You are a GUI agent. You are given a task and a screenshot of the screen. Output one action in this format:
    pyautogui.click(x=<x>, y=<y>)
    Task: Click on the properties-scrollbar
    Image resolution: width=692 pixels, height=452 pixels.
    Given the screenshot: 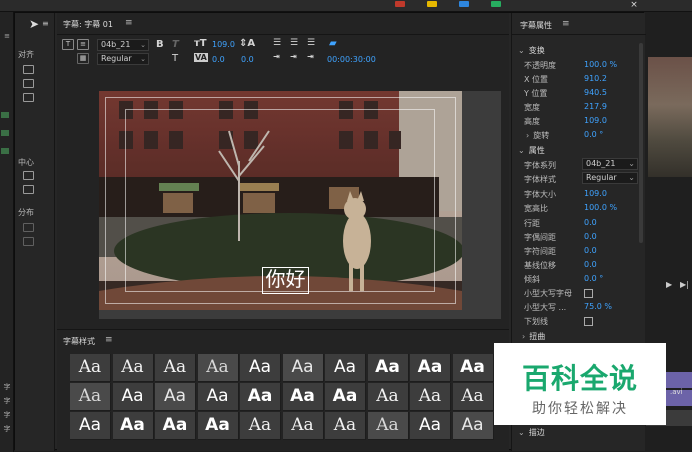 What is the action you would take?
    pyautogui.click(x=641, y=143)
    